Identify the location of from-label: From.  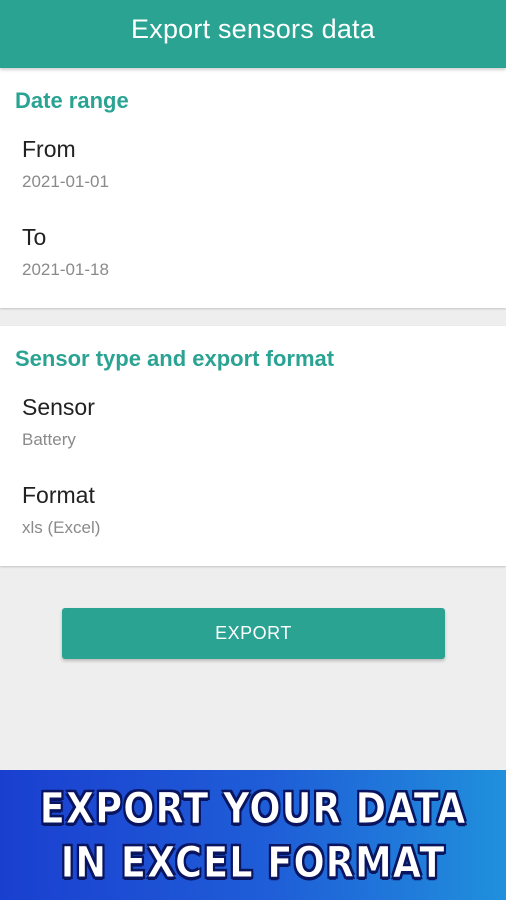
(49, 149).